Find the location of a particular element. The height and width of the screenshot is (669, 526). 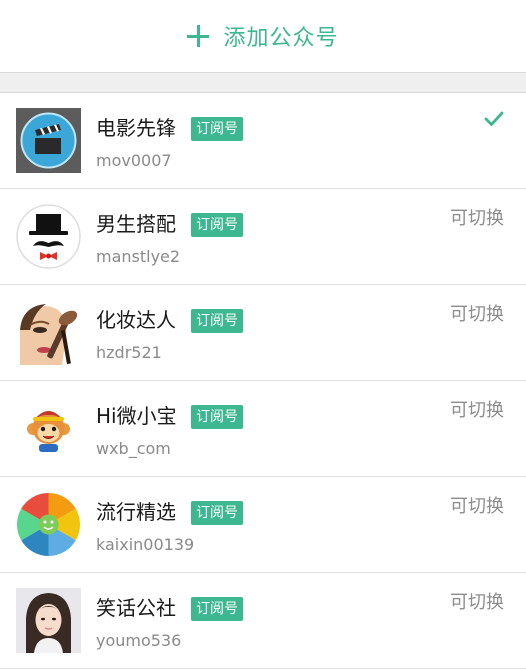

account-name: 电影先锋 is located at coordinates (136, 128).